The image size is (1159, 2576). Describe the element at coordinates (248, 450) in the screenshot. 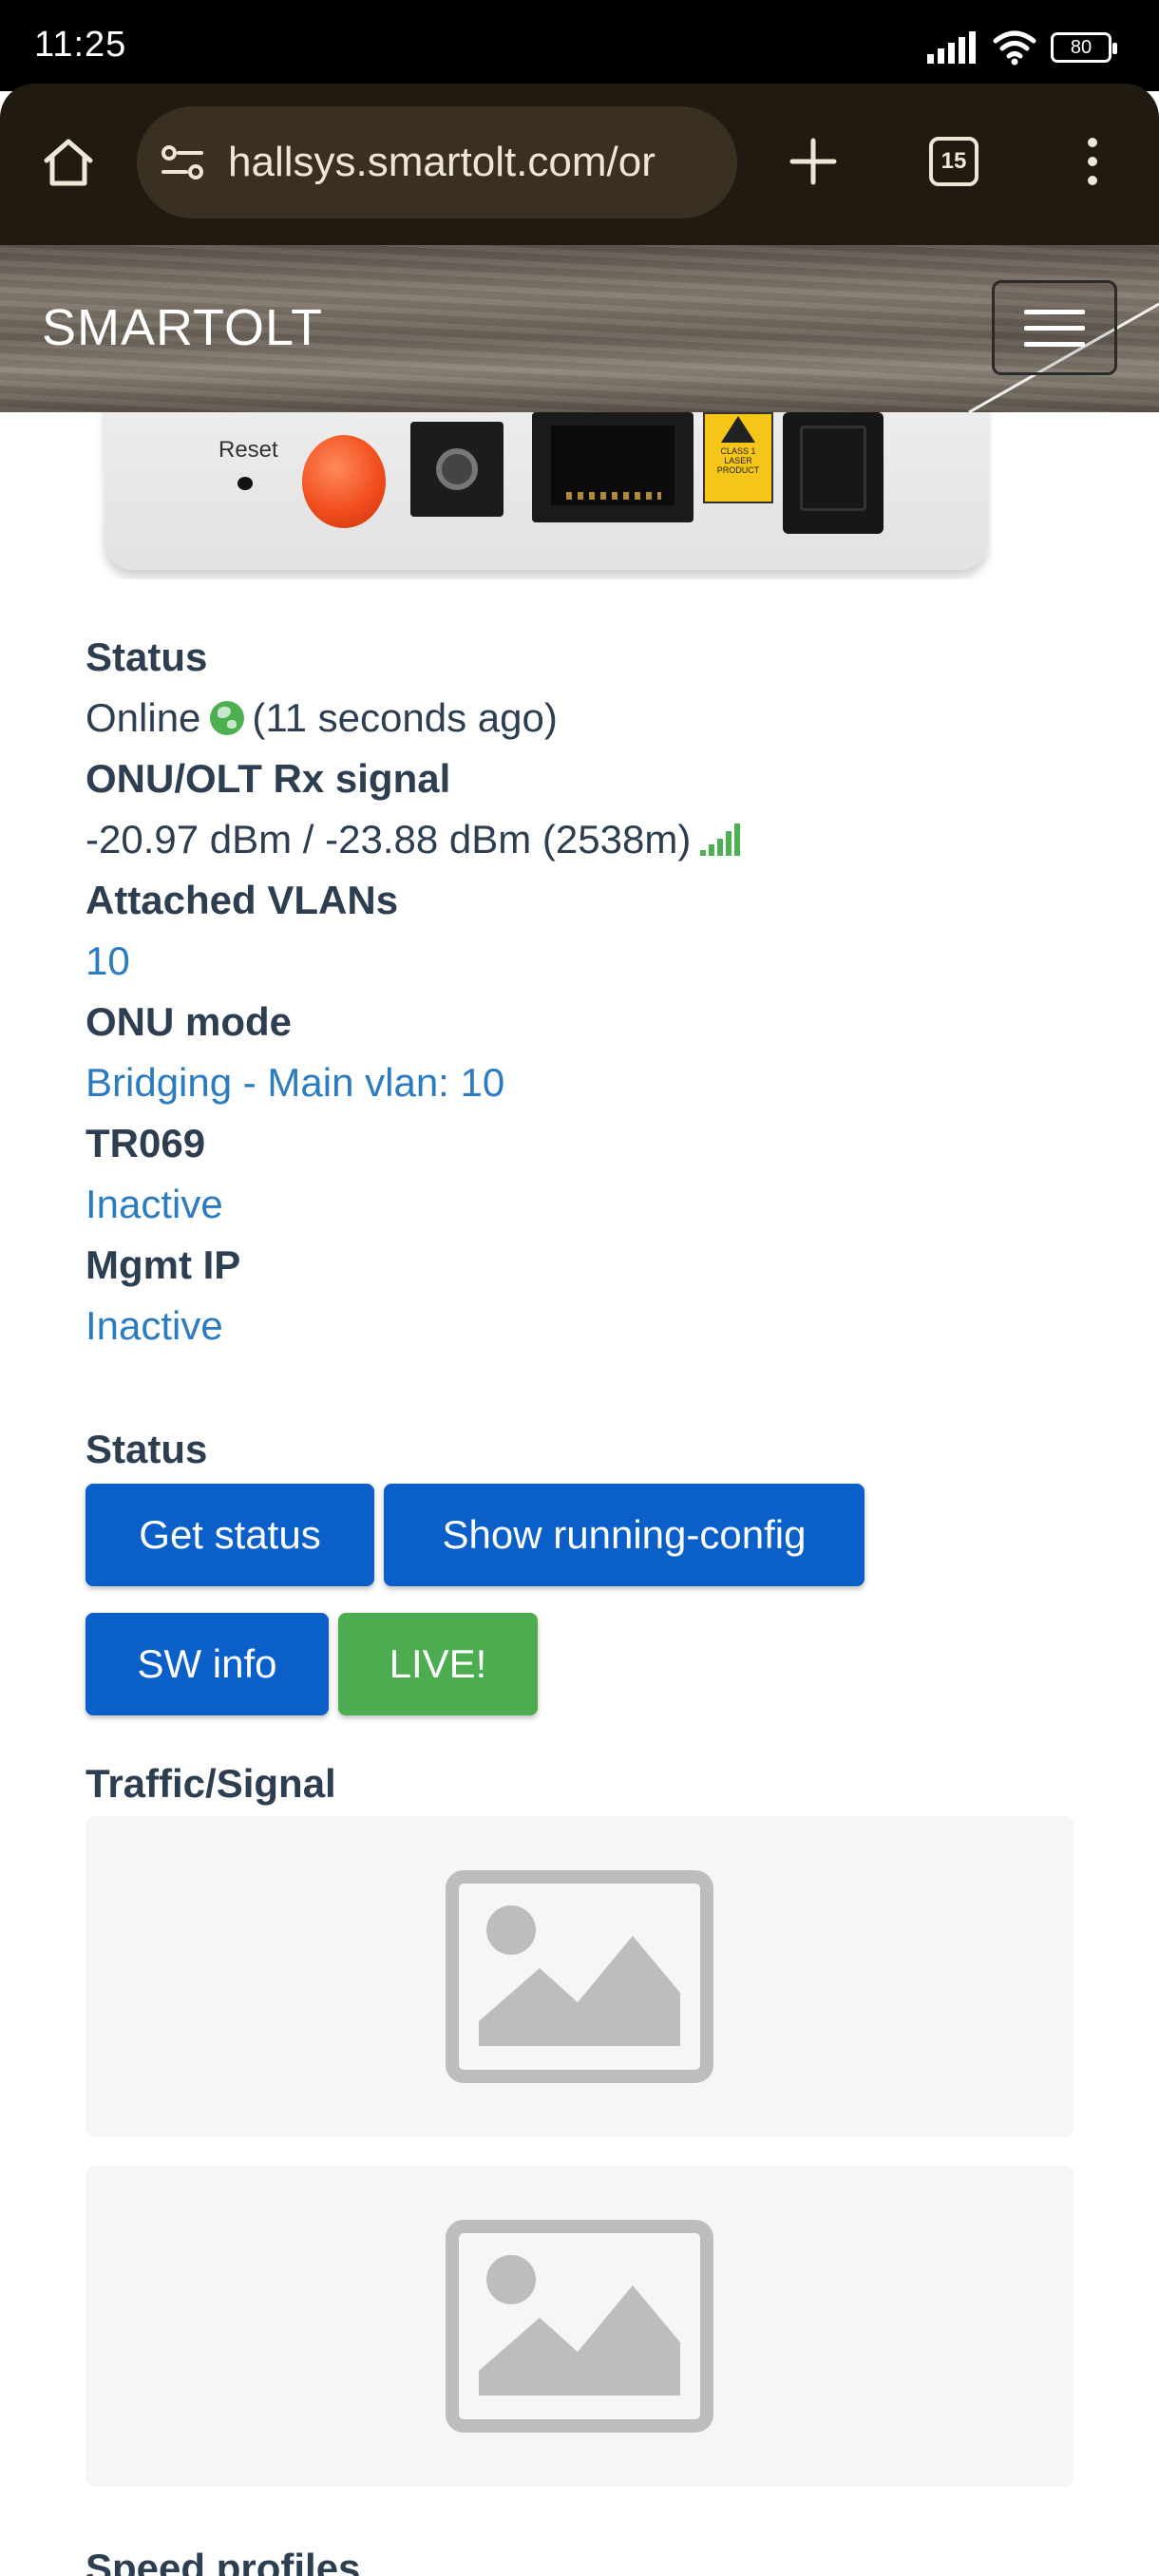

I see `reset-label: Reset` at that location.